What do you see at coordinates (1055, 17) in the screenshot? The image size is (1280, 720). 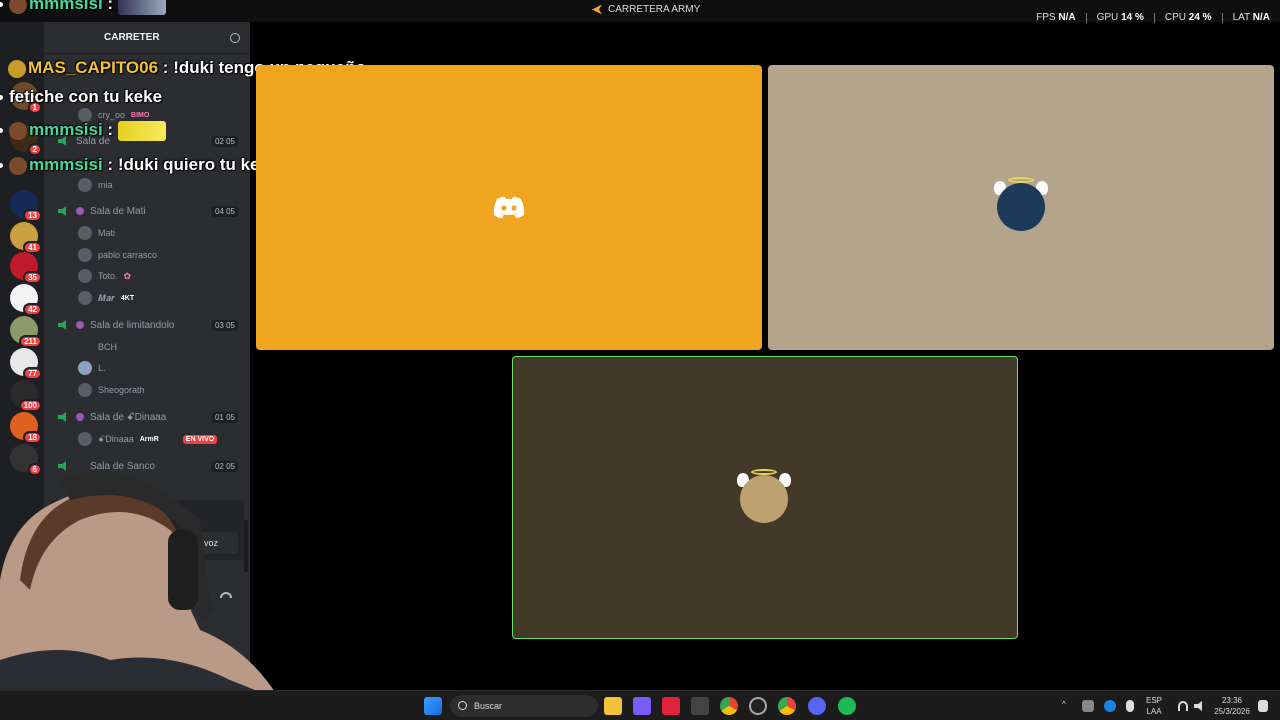 I see `fps-stat: FPS N/A` at bounding box center [1055, 17].